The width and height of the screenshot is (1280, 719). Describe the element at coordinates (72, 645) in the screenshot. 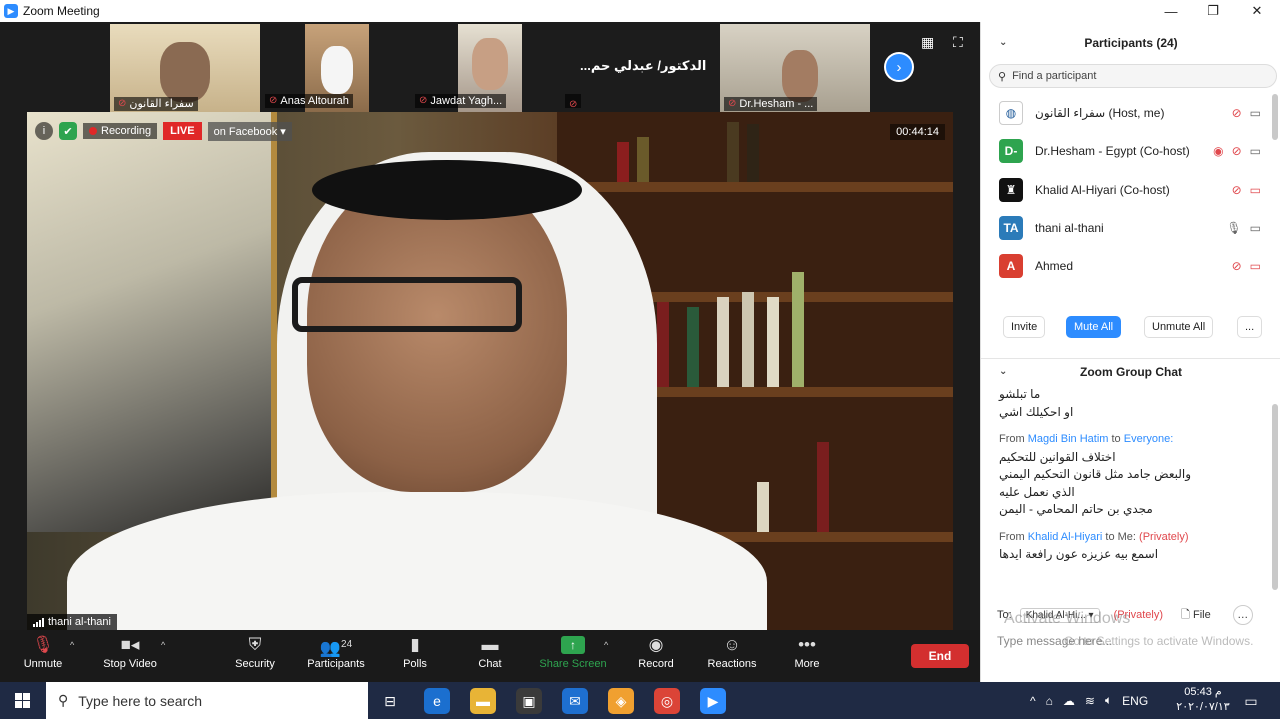

I see `audio-options-caret: ^` at that location.